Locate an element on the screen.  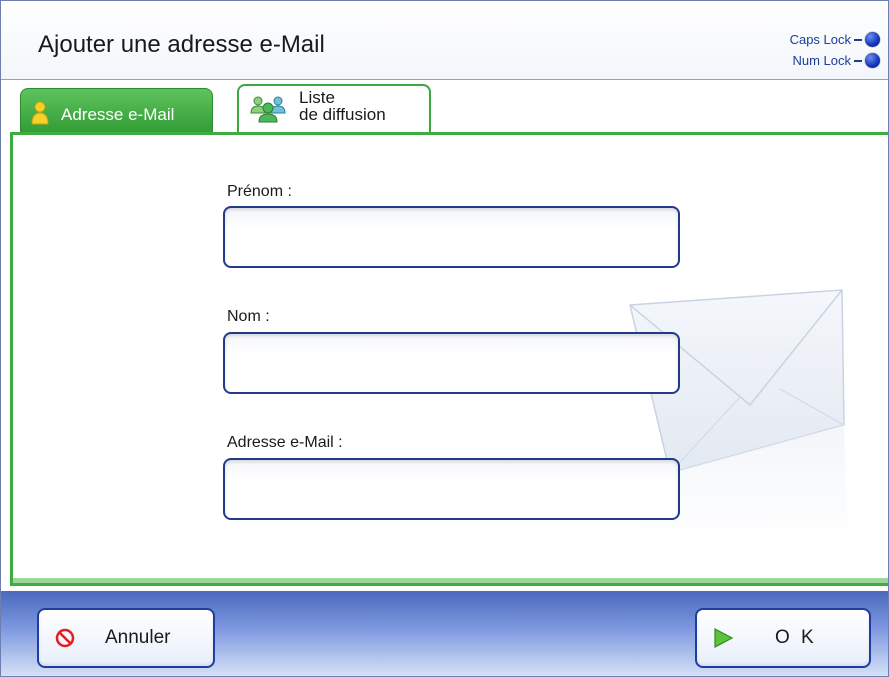
caps-lock-led-icon is located at coordinates (872, 39).